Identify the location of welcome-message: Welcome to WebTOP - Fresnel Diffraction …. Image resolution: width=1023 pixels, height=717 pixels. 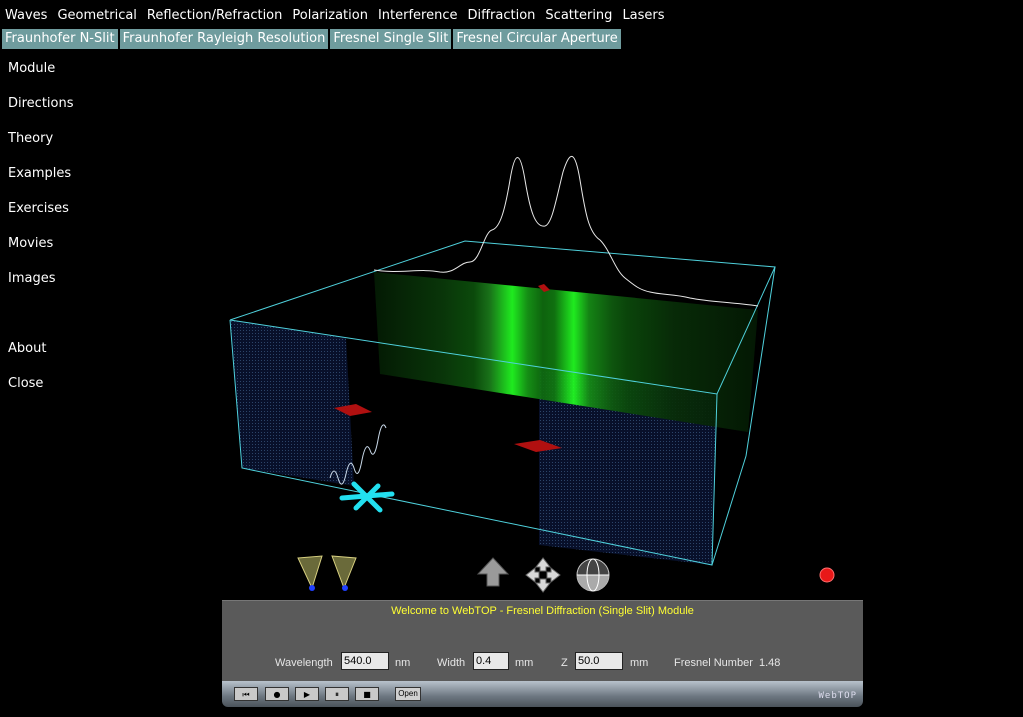
(542, 611).